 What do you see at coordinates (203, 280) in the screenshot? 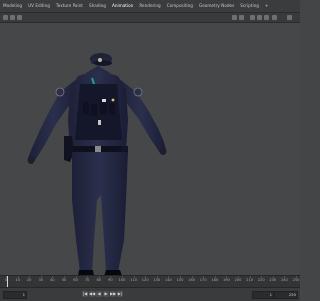
I see `timeline-tick-label: 170` at bounding box center [203, 280].